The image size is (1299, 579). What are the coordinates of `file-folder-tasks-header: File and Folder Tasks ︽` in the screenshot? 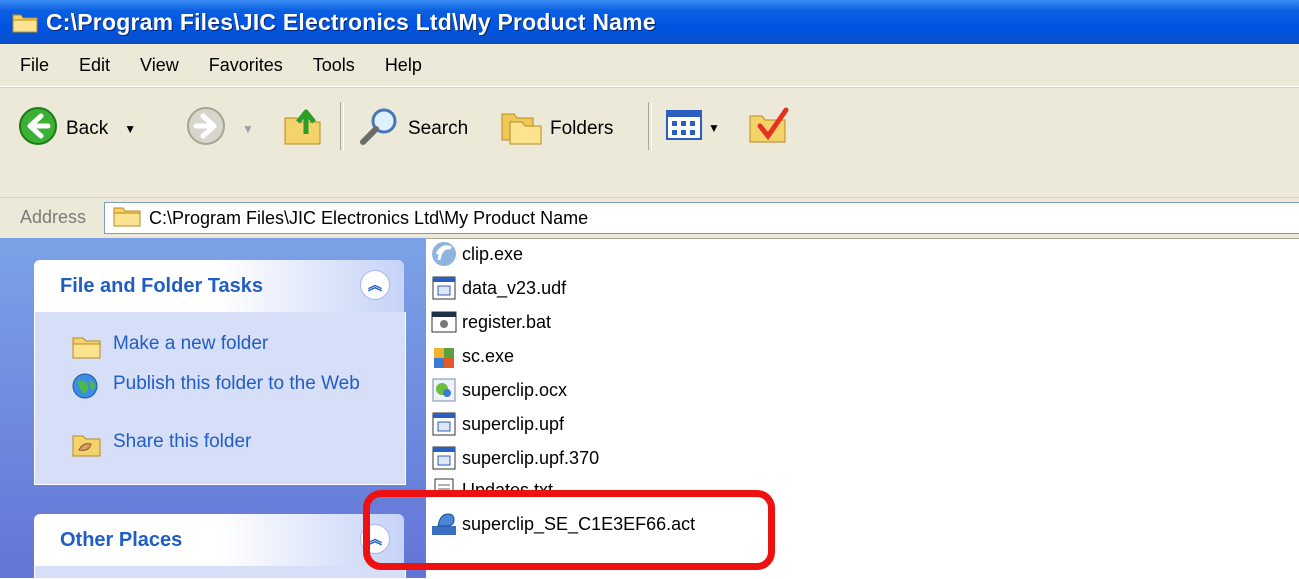 It's located at (219, 286).